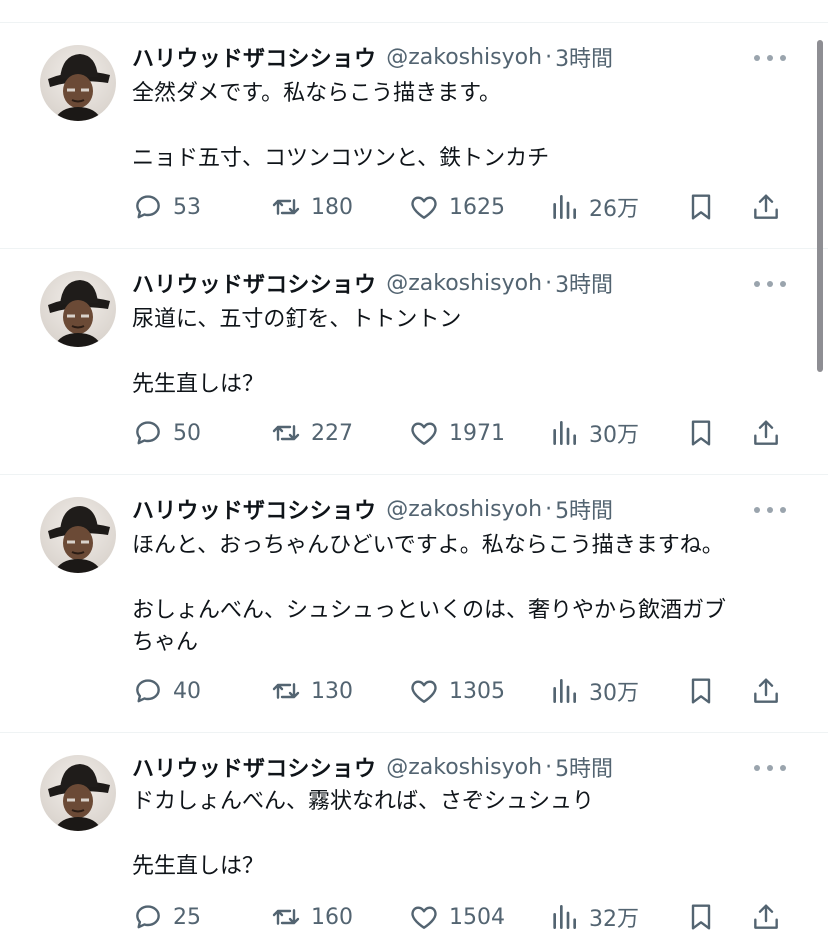 This screenshot has height=949, width=828. Describe the element at coordinates (187, 691) in the screenshot. I see `reply-count: 40` at that location.